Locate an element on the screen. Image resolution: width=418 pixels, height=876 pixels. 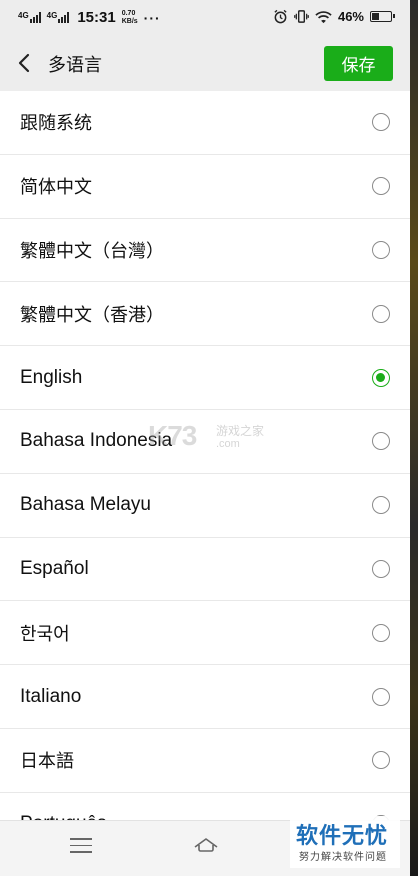
radio-checked-icon is located at coordinates (381, 377).